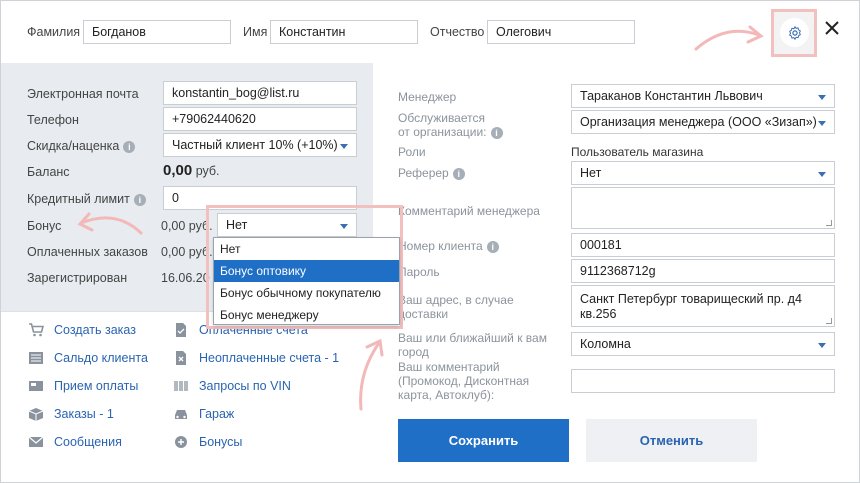 The image size is (860, 483). Describe the element at coordinates (703, 271) in the screenshot. I see `password-input: 9112368712g` at that location.